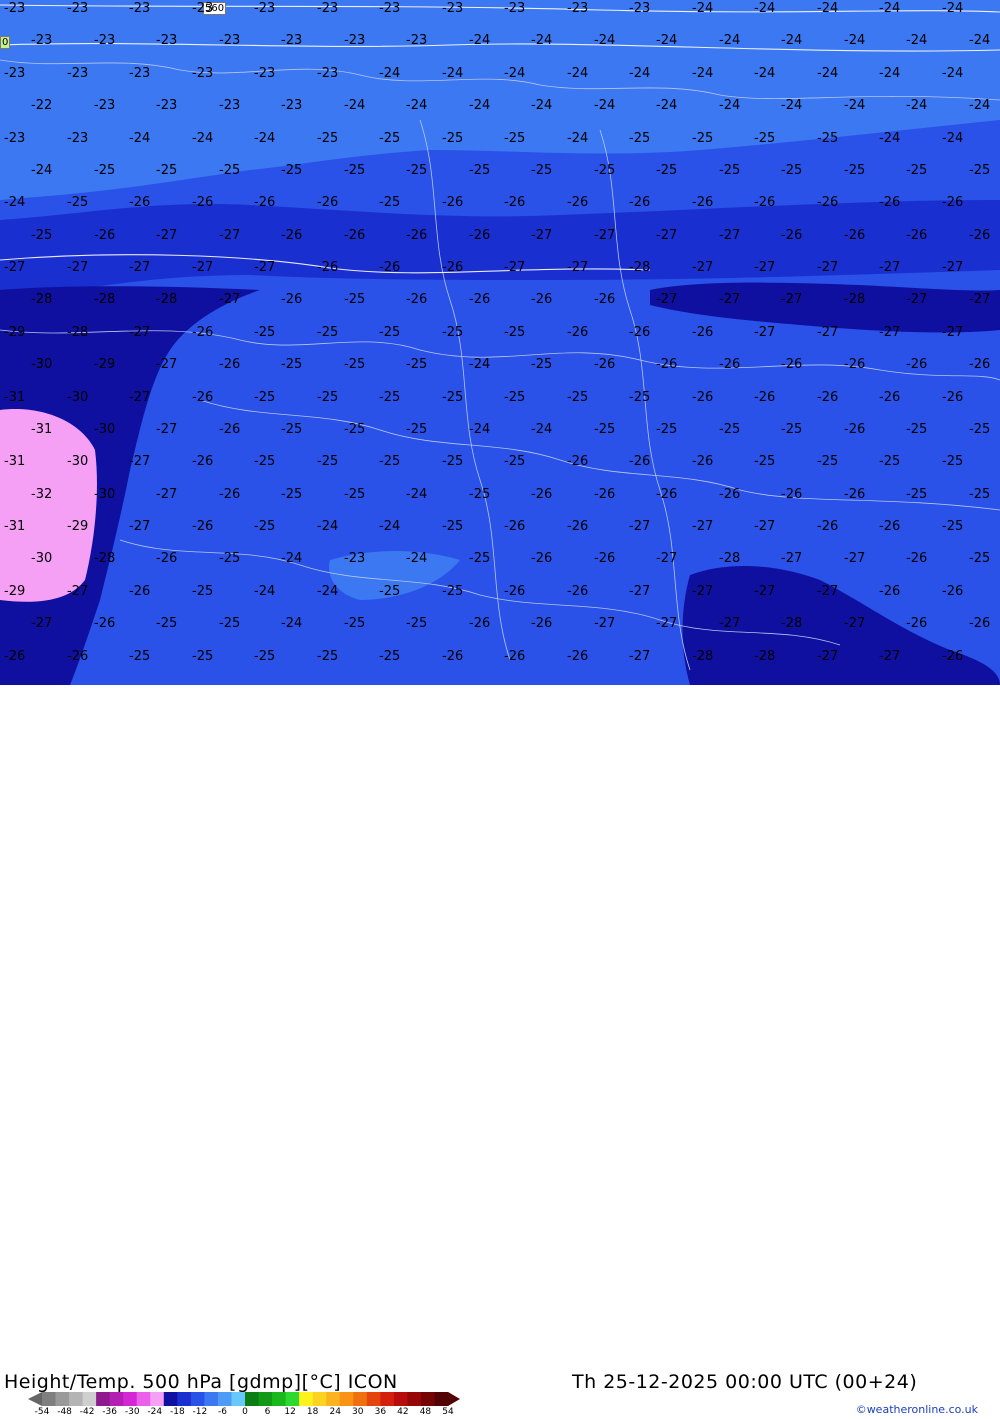 The height and width of the screenshot is (1419, 1000). What do you see at coordinates (154, 1412) in the screenshot?
I see `colorbar-tick-label: -24` at bounding box center [154, 1412].